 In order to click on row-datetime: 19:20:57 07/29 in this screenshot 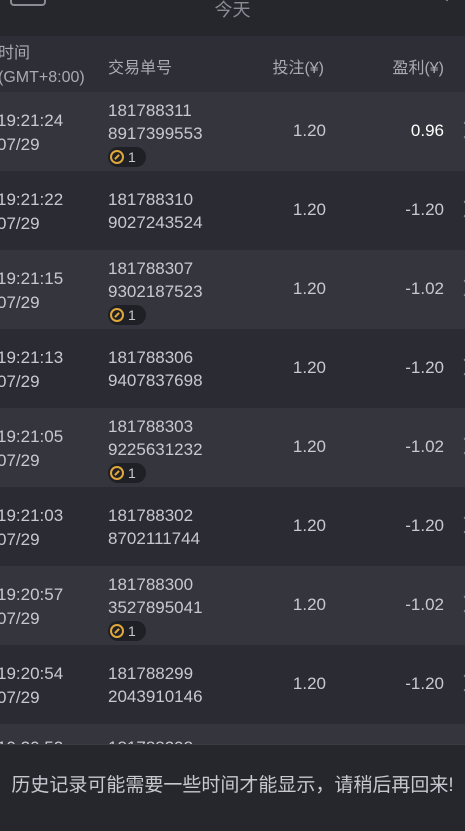, I will do `click(31, 607)`.